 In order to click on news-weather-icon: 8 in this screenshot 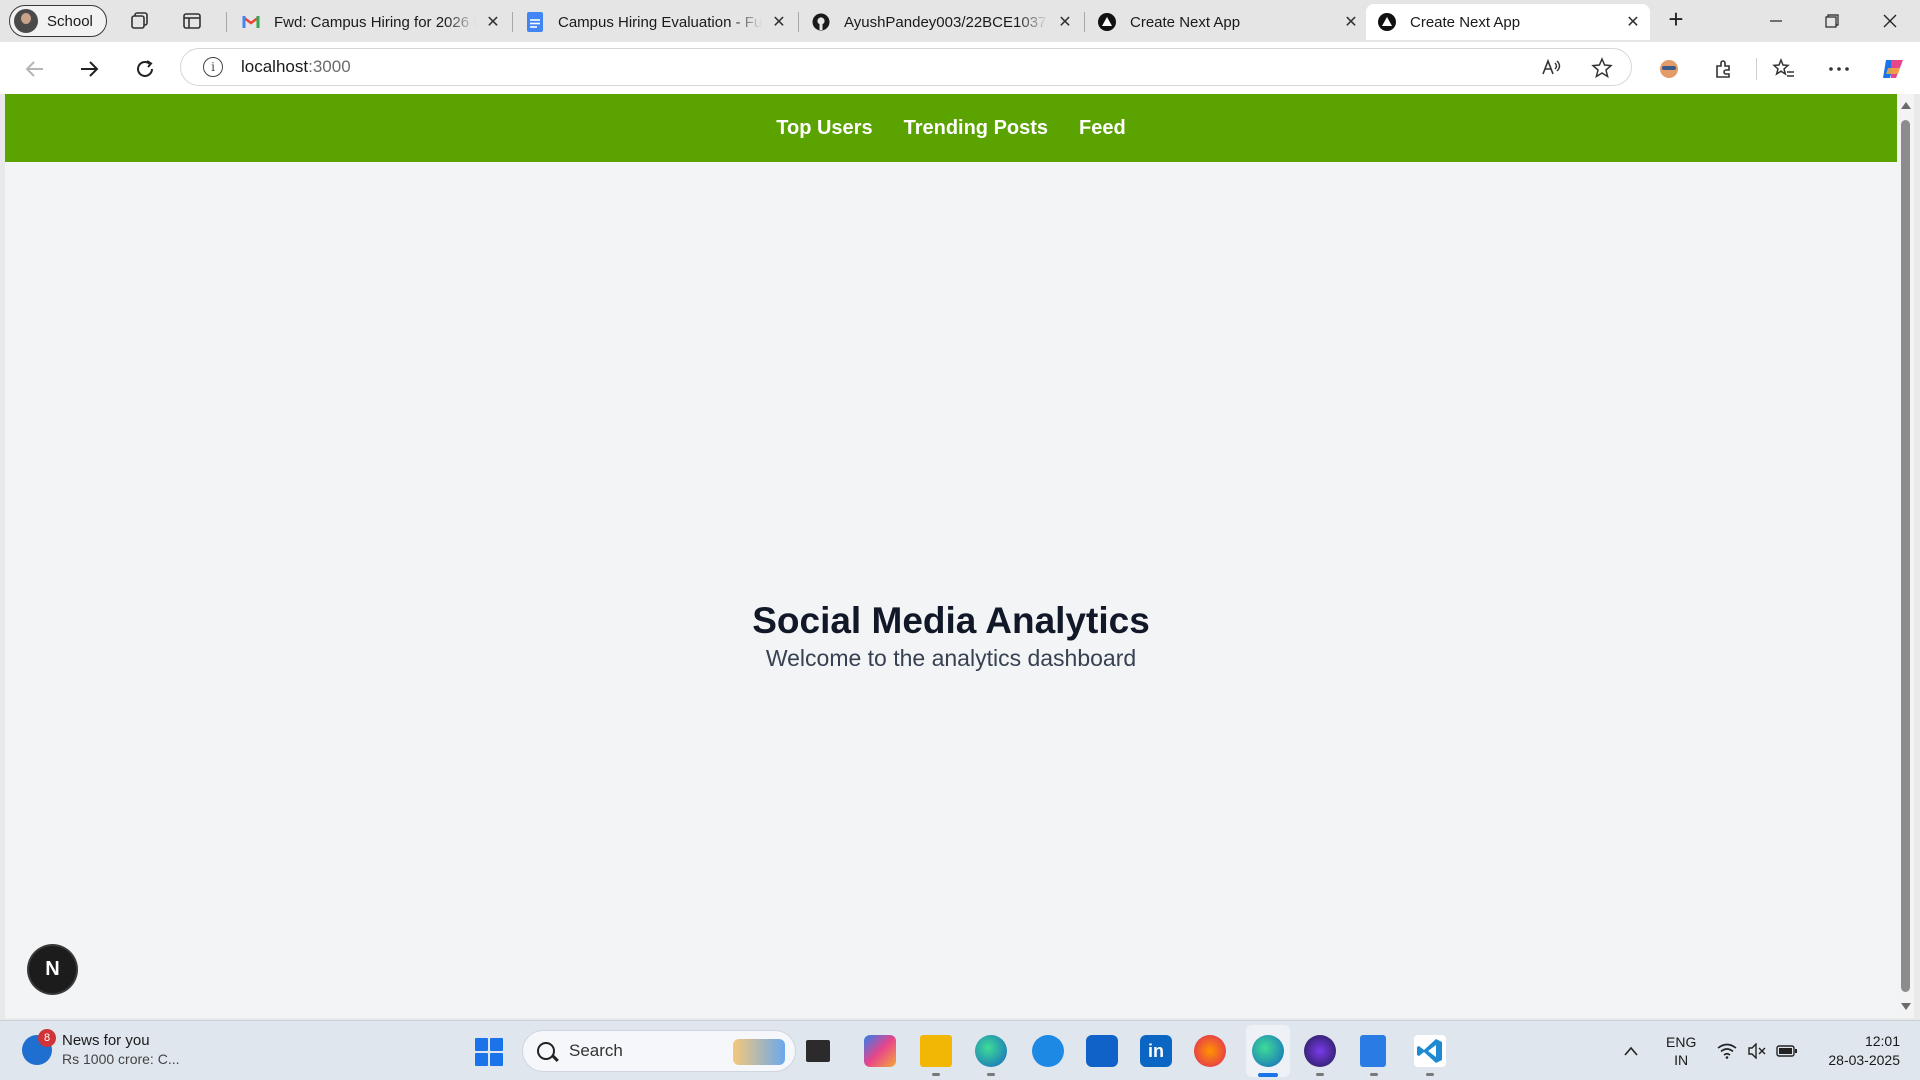, I will do `click(39, 1047)`.